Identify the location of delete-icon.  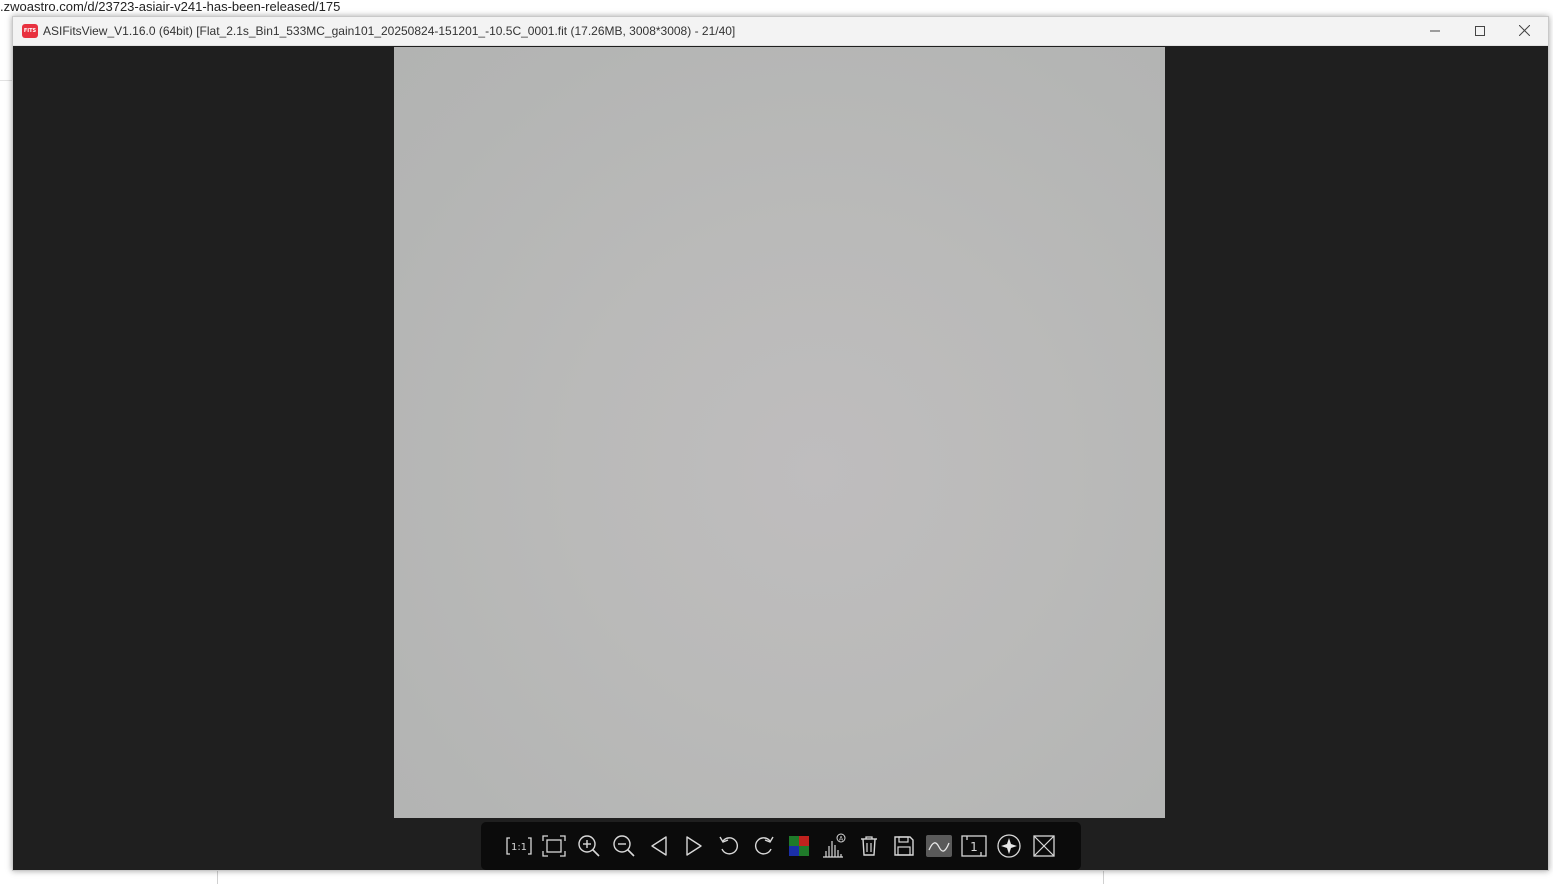
(869, 846).